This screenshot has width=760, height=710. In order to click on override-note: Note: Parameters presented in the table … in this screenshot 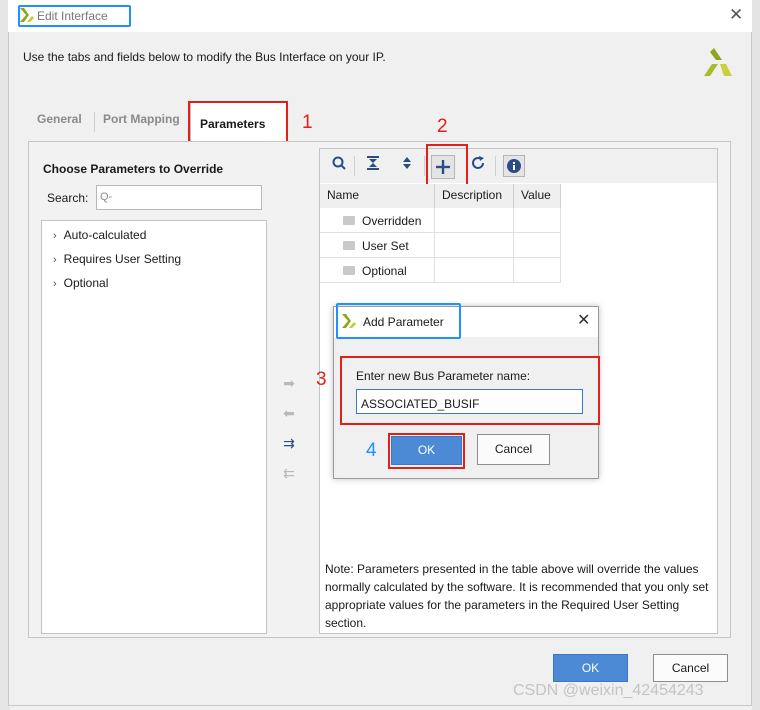, I will do `click(517, 596)`.